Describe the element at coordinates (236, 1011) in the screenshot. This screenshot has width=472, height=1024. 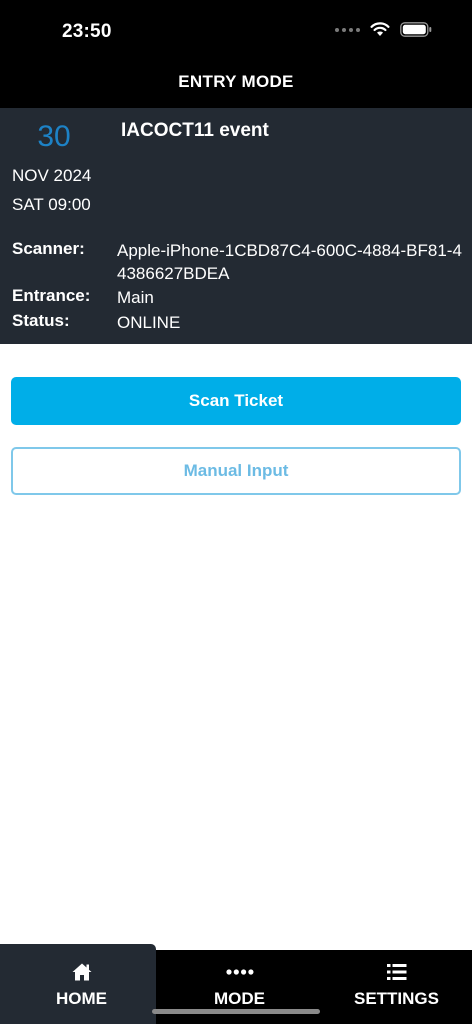
I see `home-indicator` at that location.